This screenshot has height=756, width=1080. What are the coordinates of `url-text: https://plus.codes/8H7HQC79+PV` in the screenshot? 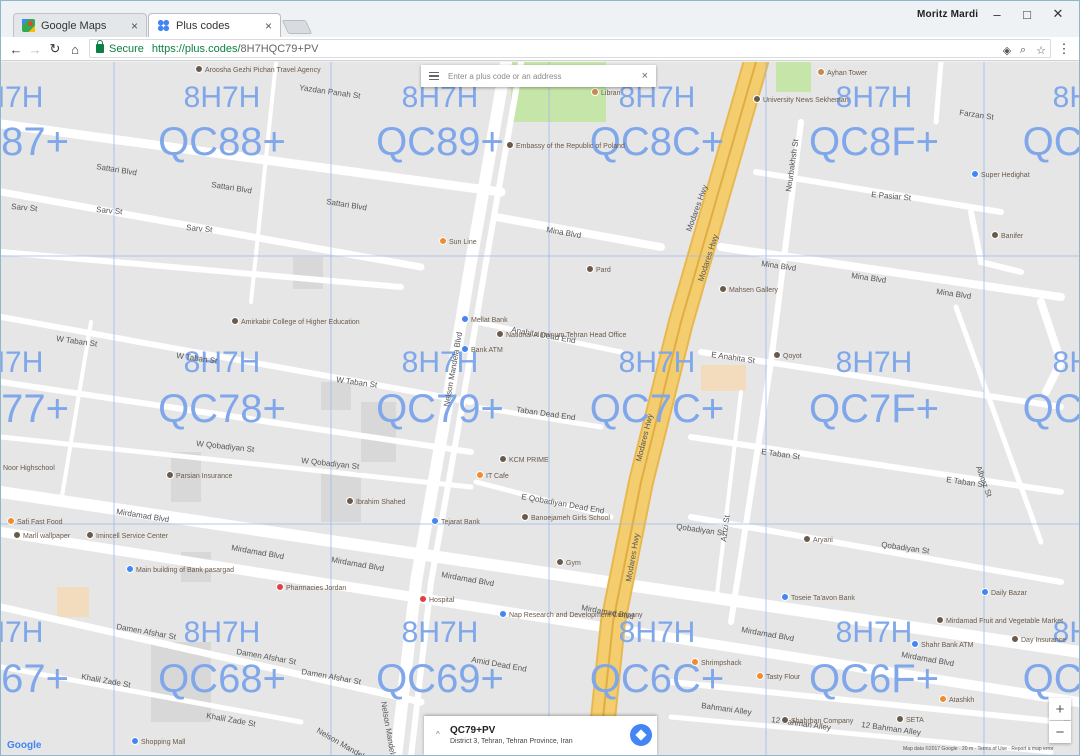 It's located at (235, 49).